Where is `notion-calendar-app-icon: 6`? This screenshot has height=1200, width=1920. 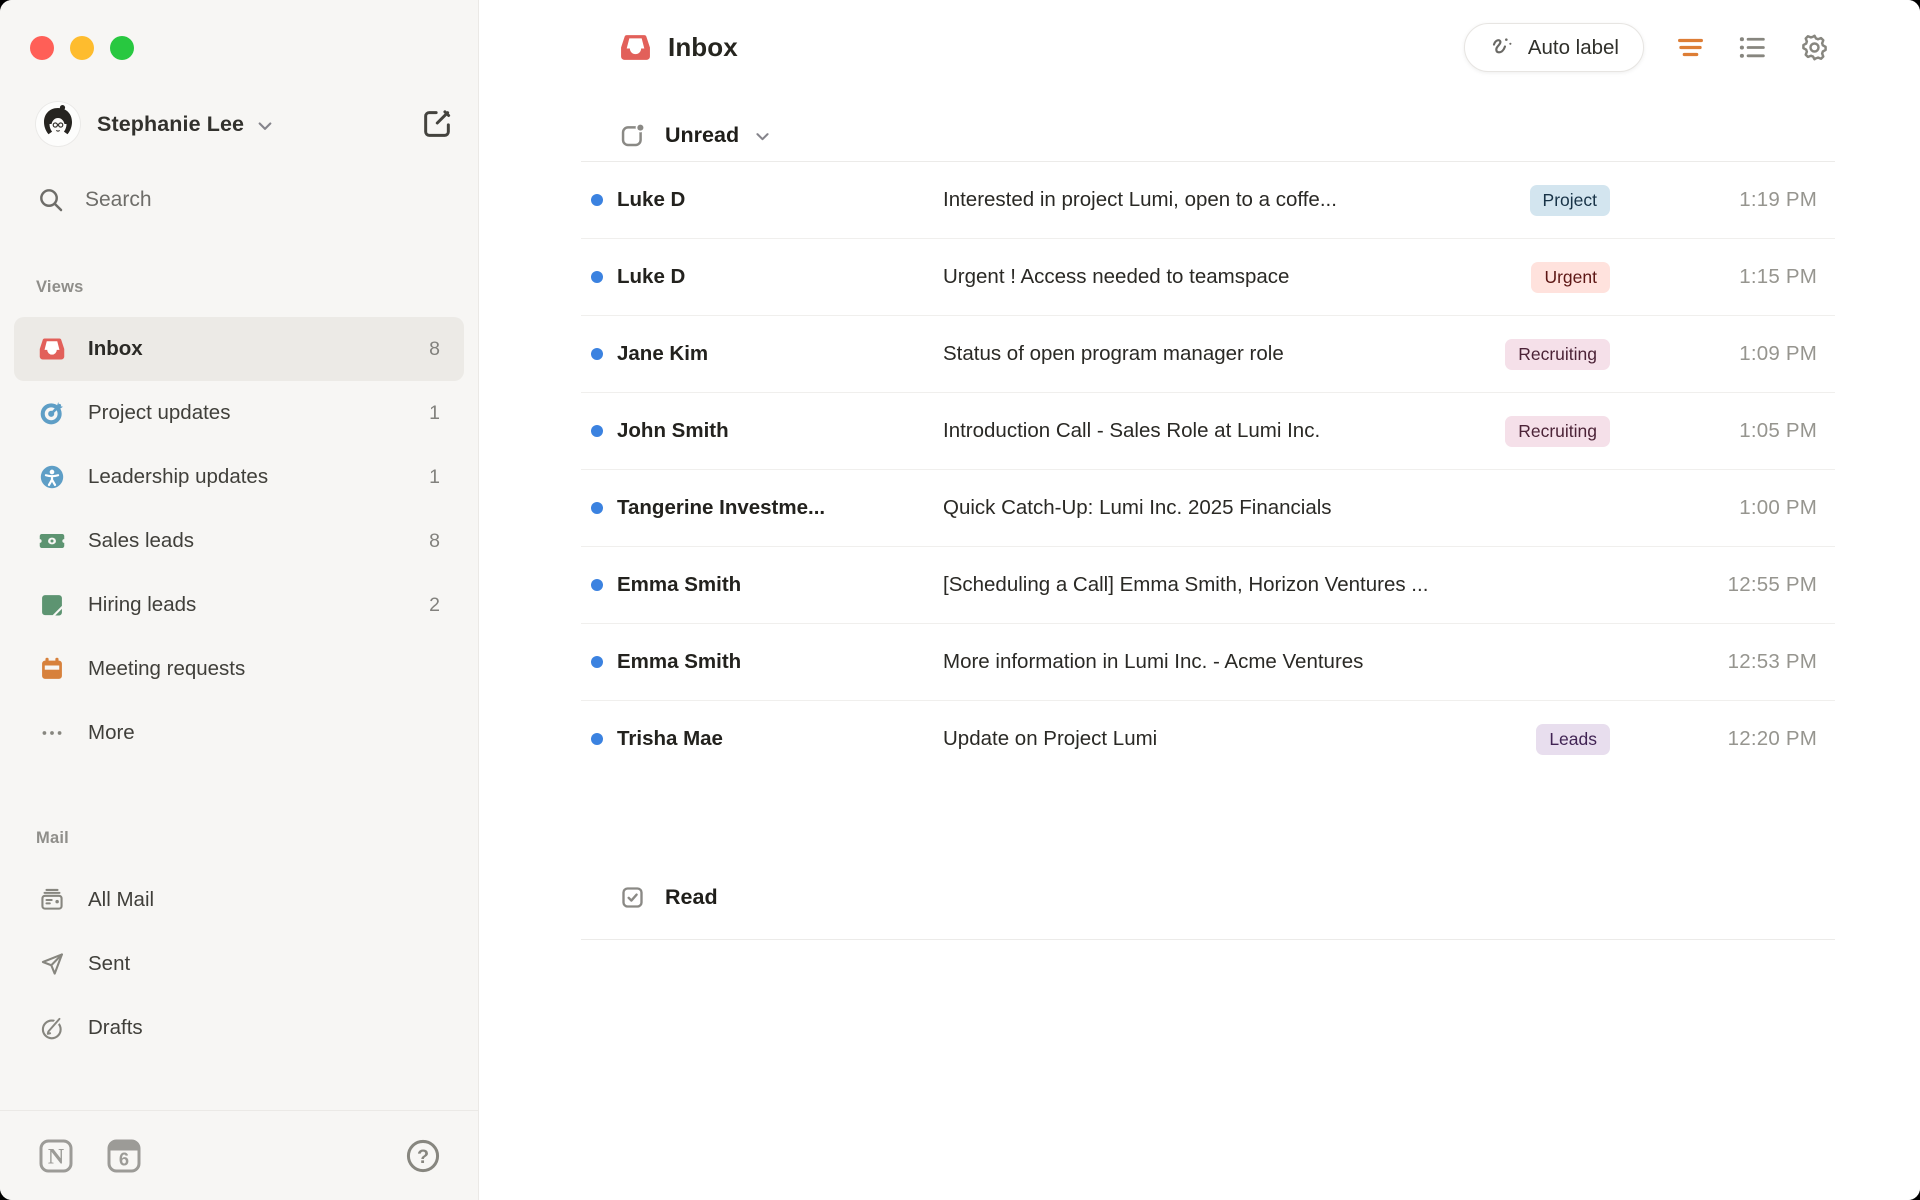
notion-calendar-app-icon: 6 is located at coordinates (124, 1156).